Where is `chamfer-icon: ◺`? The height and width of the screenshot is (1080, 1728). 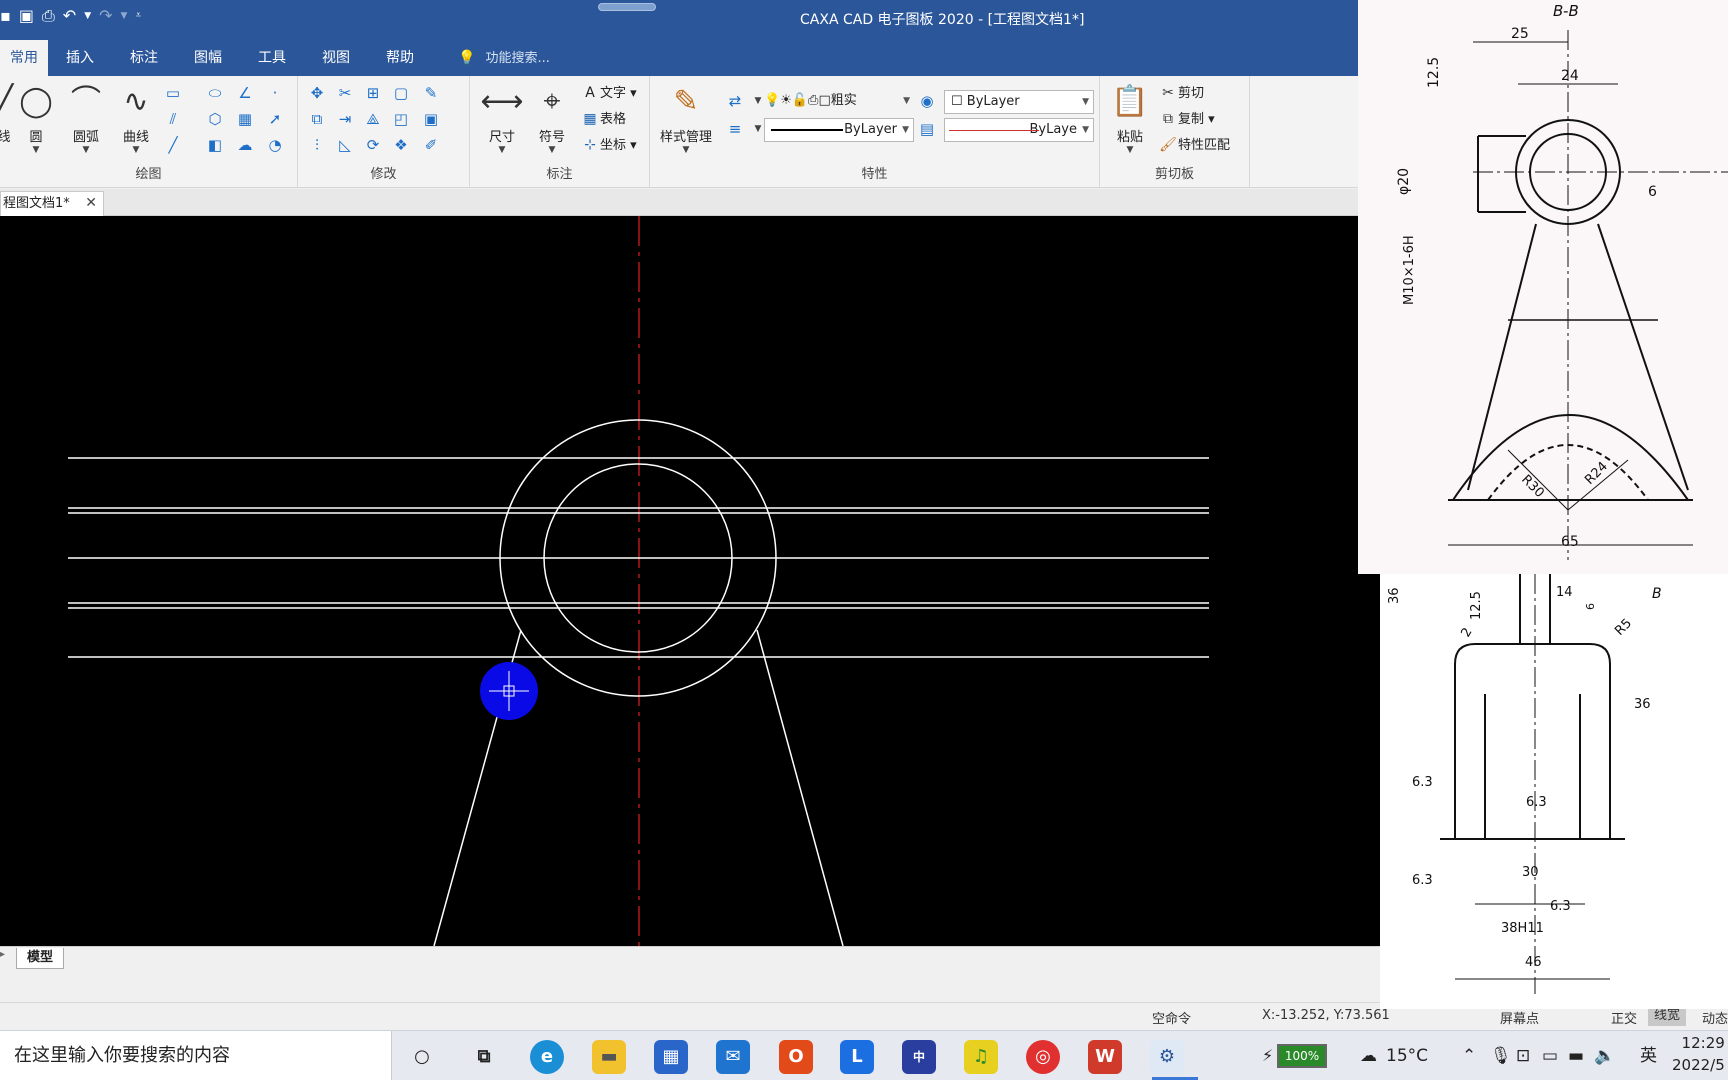 chamfer-icon: ◺ is located at coordinates (345, 145).